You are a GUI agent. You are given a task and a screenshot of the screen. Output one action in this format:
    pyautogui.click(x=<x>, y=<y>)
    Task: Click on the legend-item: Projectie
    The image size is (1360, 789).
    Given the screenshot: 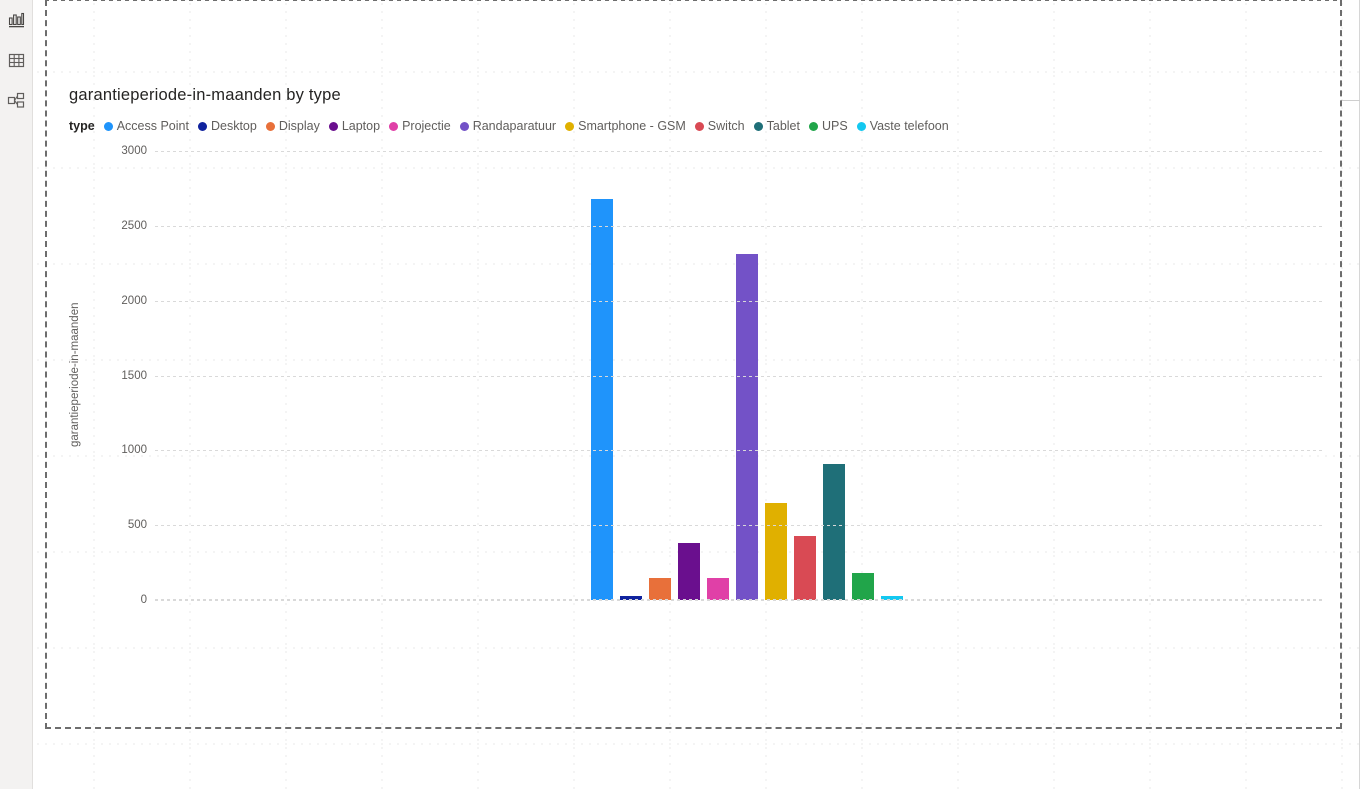 What is the action you would take?
    pyautogui.click(x=420, y=126)
    